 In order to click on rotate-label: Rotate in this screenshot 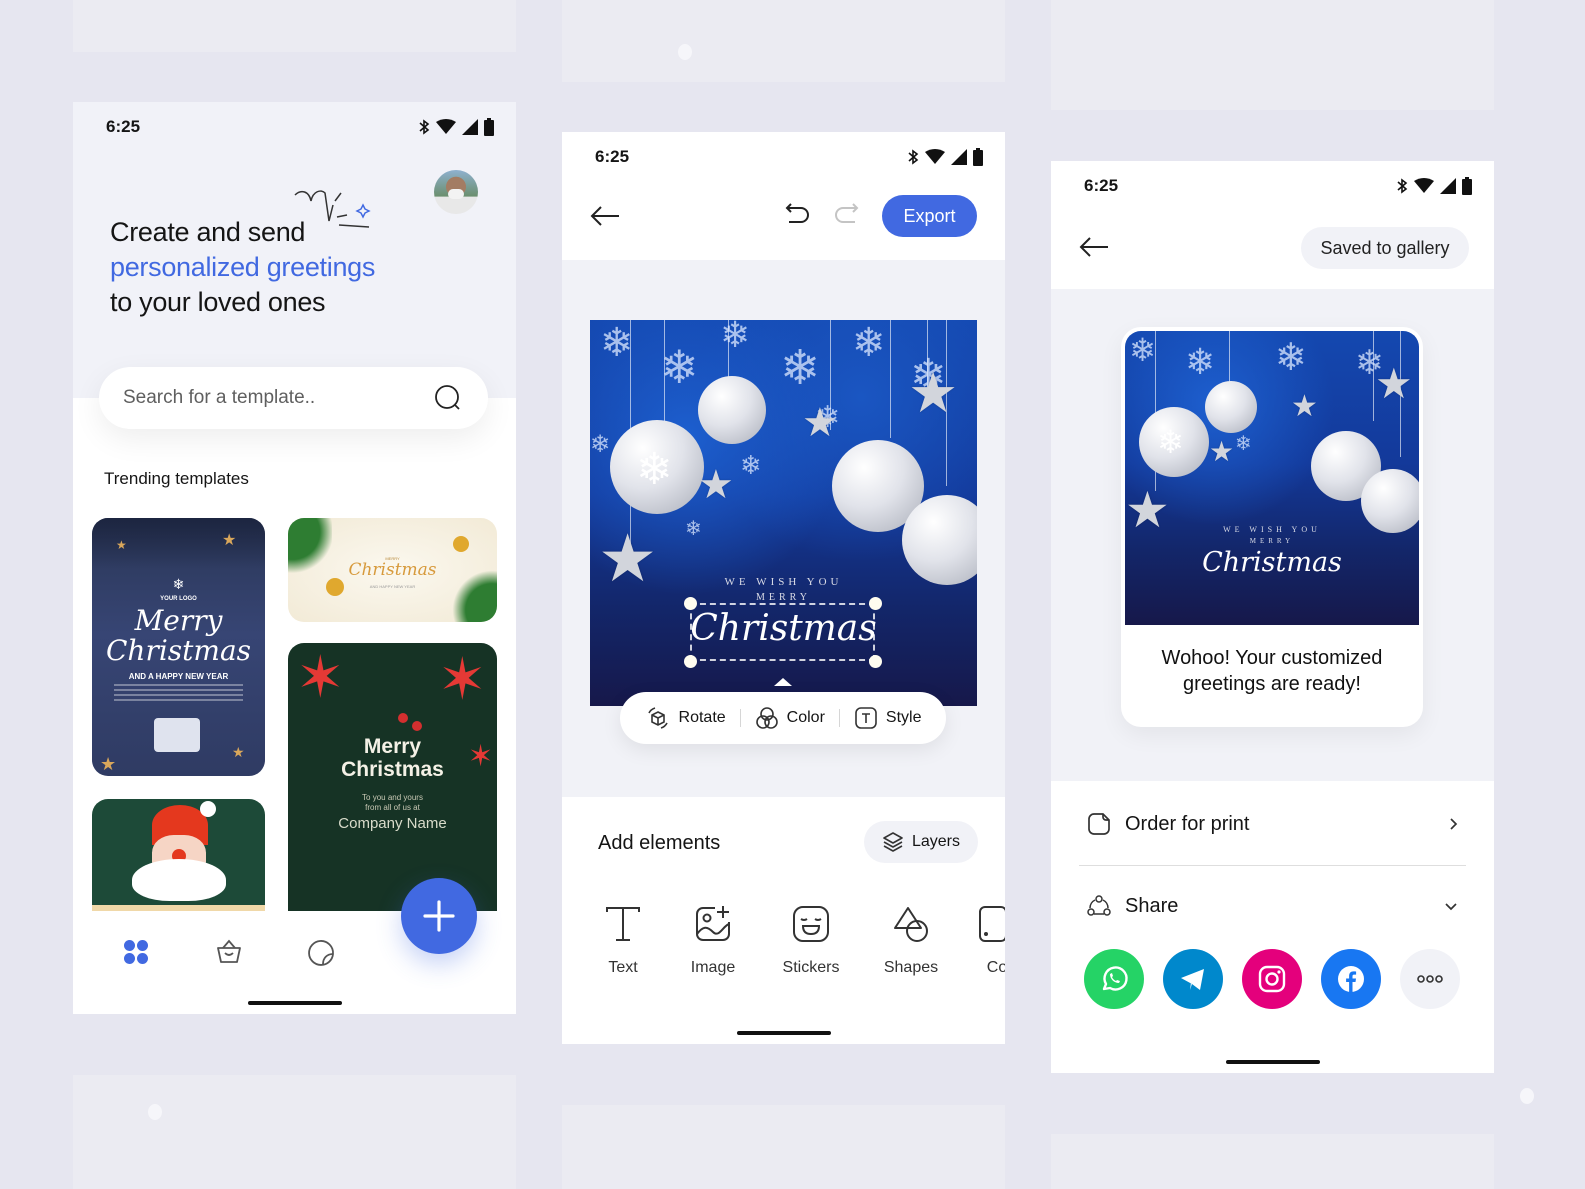, I will do `click(702, 717)`.